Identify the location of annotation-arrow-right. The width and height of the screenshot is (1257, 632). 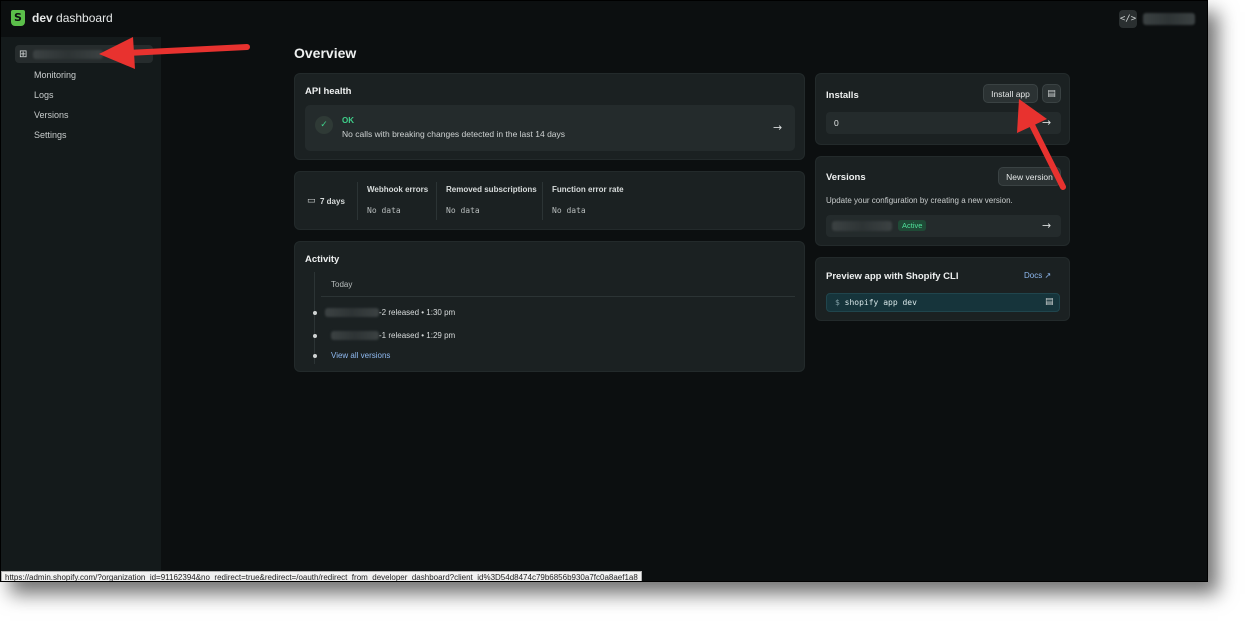
(1041, 144).